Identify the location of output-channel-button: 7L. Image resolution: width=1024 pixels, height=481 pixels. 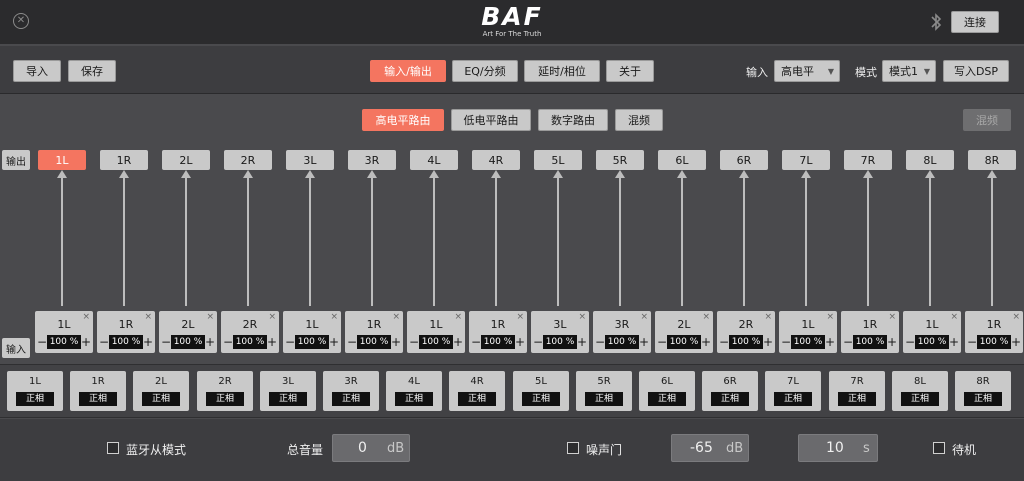
(806, 160).